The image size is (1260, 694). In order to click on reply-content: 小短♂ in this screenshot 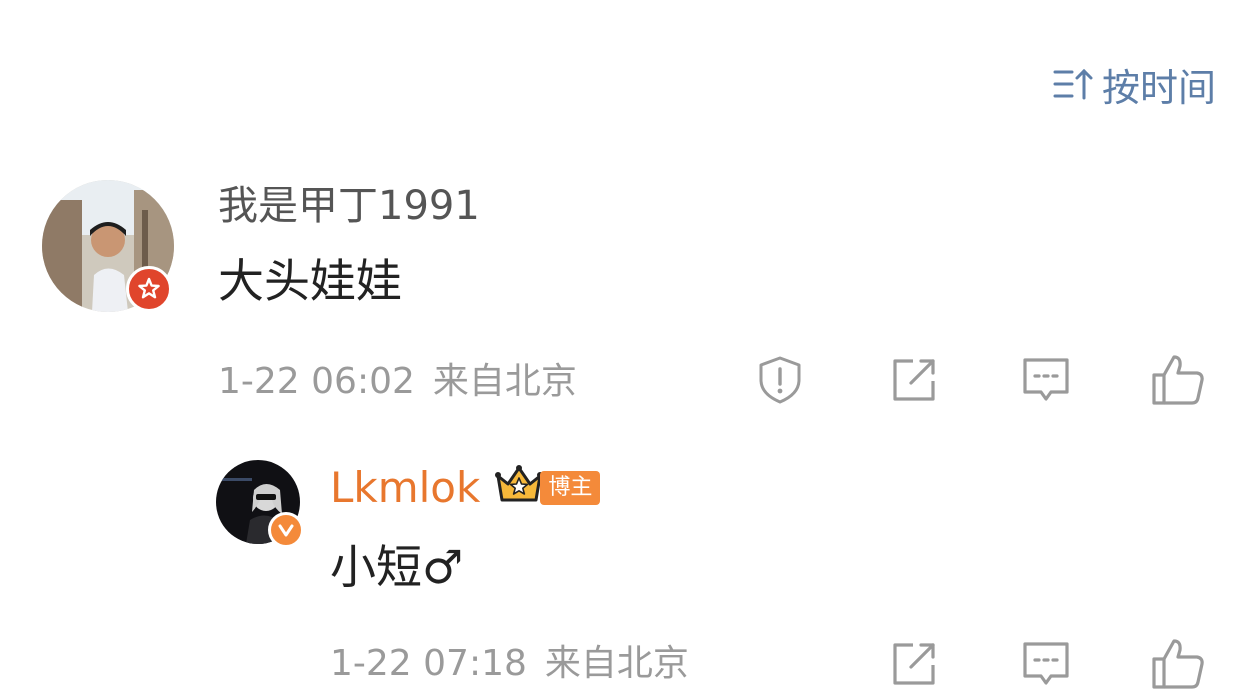, I will do `click(397, 567)`.